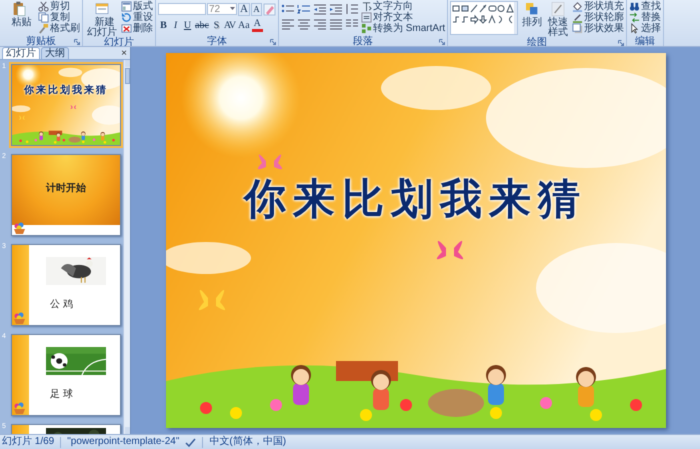 This screenshot has width=700, height=449. What do you see at coordinates (202, 25) in the screenshot?
I see `format-button: abc` at bounding box center [202, 25].